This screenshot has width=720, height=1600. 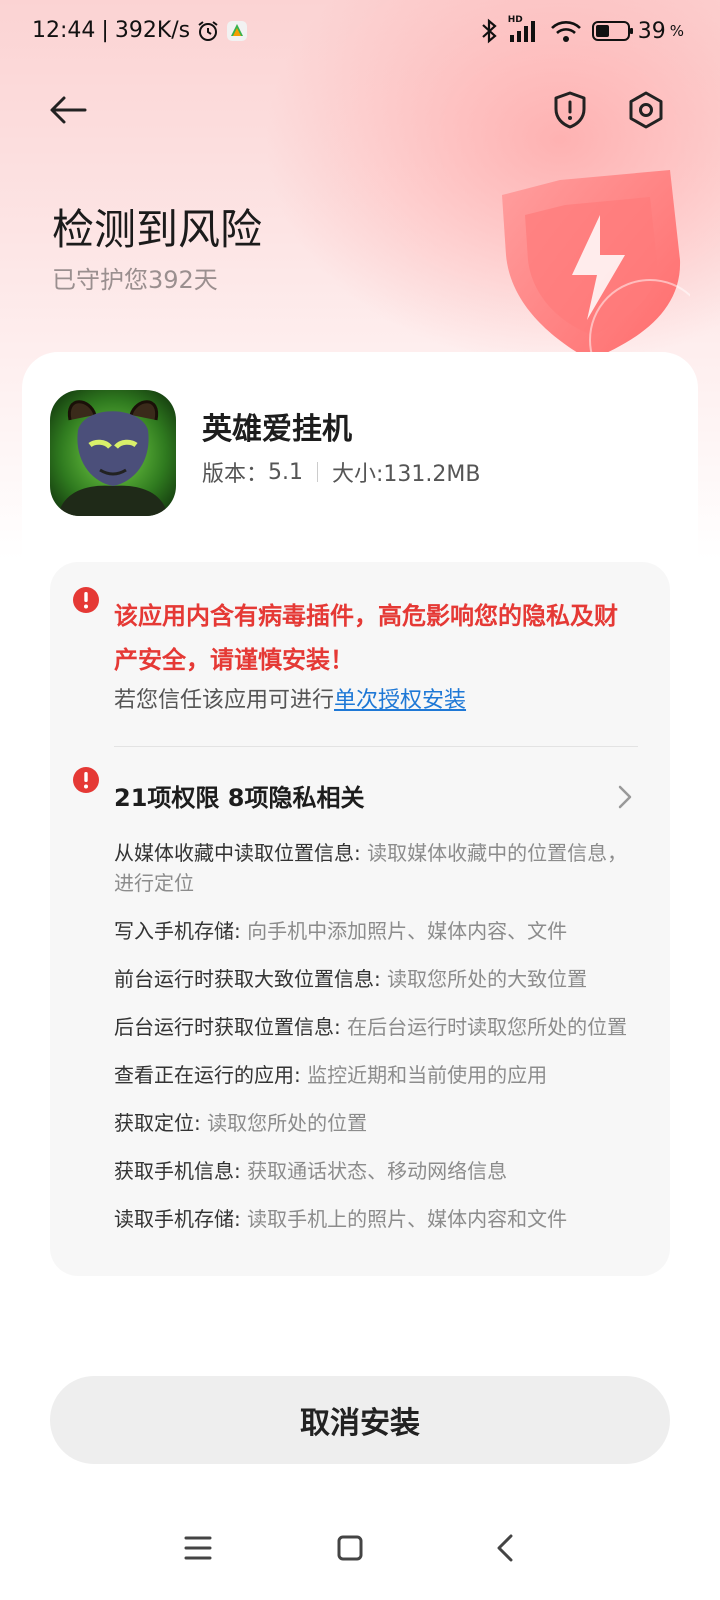 What do you see at coordinates (208, 30) in the screenshot?
I see `alarm-icon` at bounding box center [208, 30].